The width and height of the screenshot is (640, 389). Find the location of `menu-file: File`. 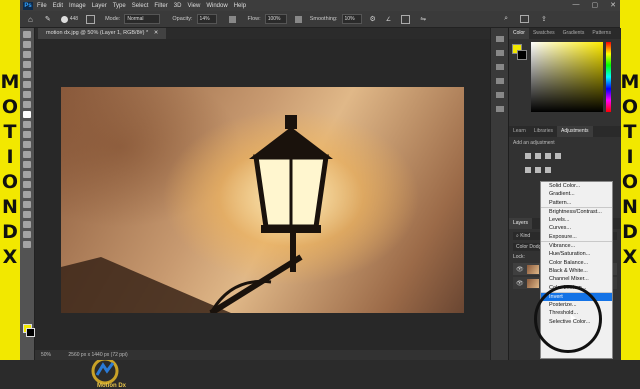

menu-file: File is located at coordinates (42, 6).